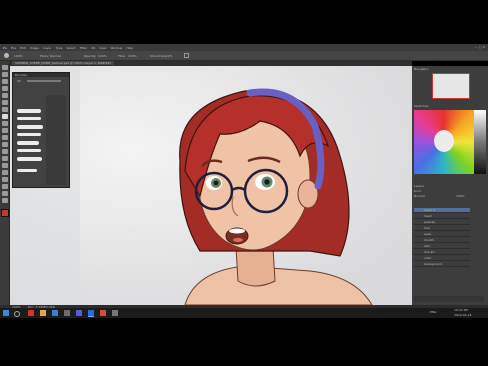 This screenshot has height=366, width=488. Describe the element at coordinates (428, 216) in the screenshot. I see `layer-name: head` at that location.